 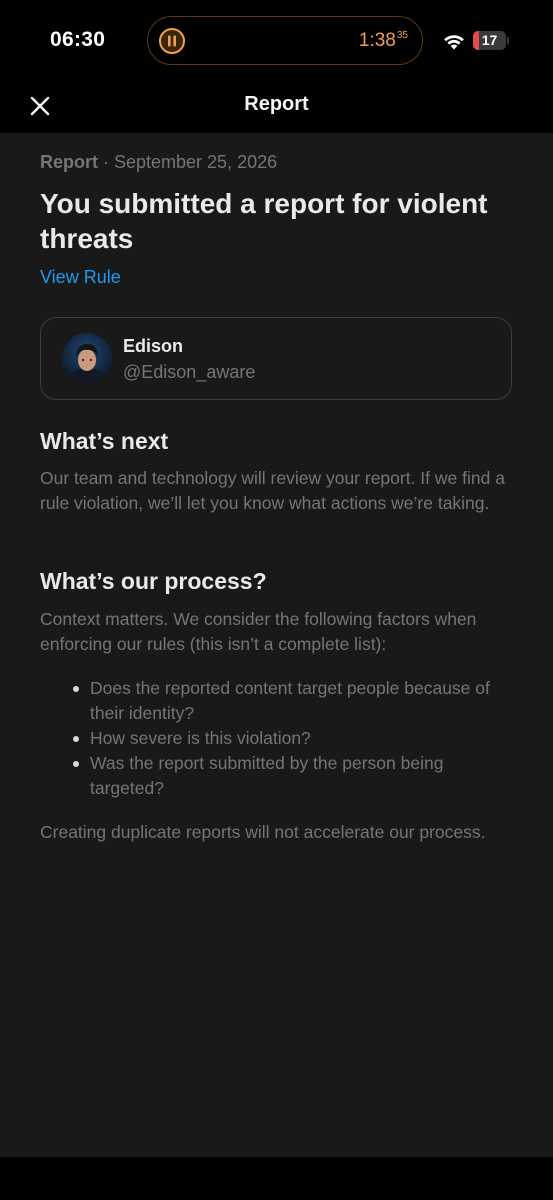 What do you see at coordinates (508, 40) in the screenshot?
I see `battery-cap` at bounding box center [508, 40].